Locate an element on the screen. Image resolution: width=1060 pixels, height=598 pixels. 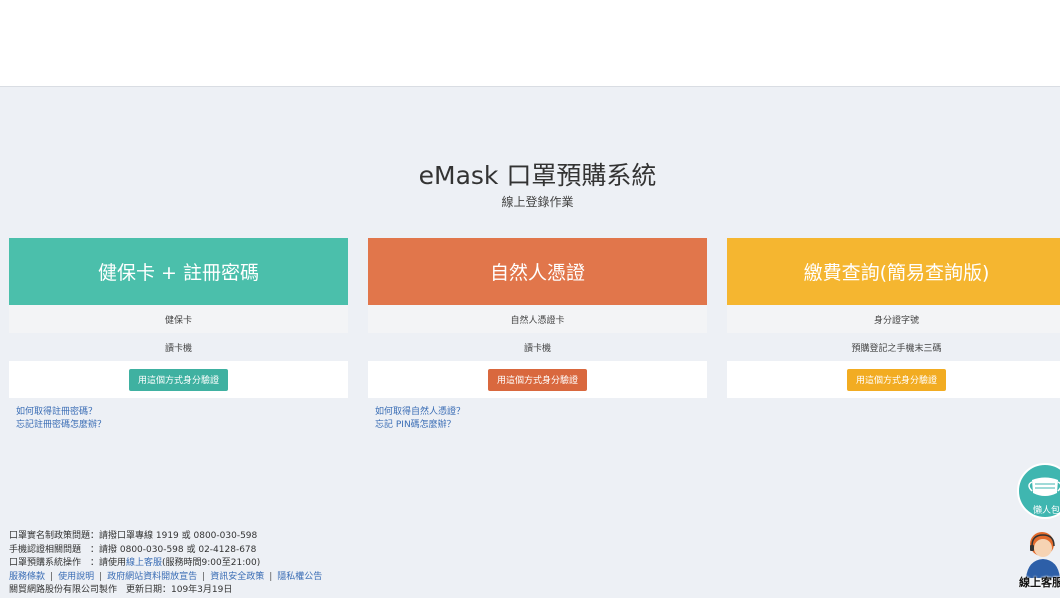
help-link: 忘記 PIN碼怎麼辦？ is located at coordinates (541, 425).